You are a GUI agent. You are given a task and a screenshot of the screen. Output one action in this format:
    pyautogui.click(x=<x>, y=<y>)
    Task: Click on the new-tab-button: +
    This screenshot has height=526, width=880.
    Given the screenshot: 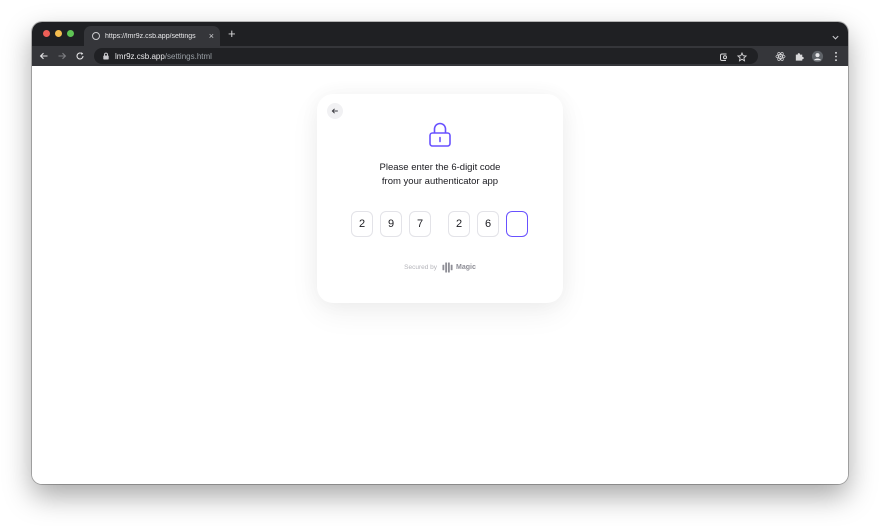 What is the action you would take?
    pyautogui.click(x=232, y=34)
    